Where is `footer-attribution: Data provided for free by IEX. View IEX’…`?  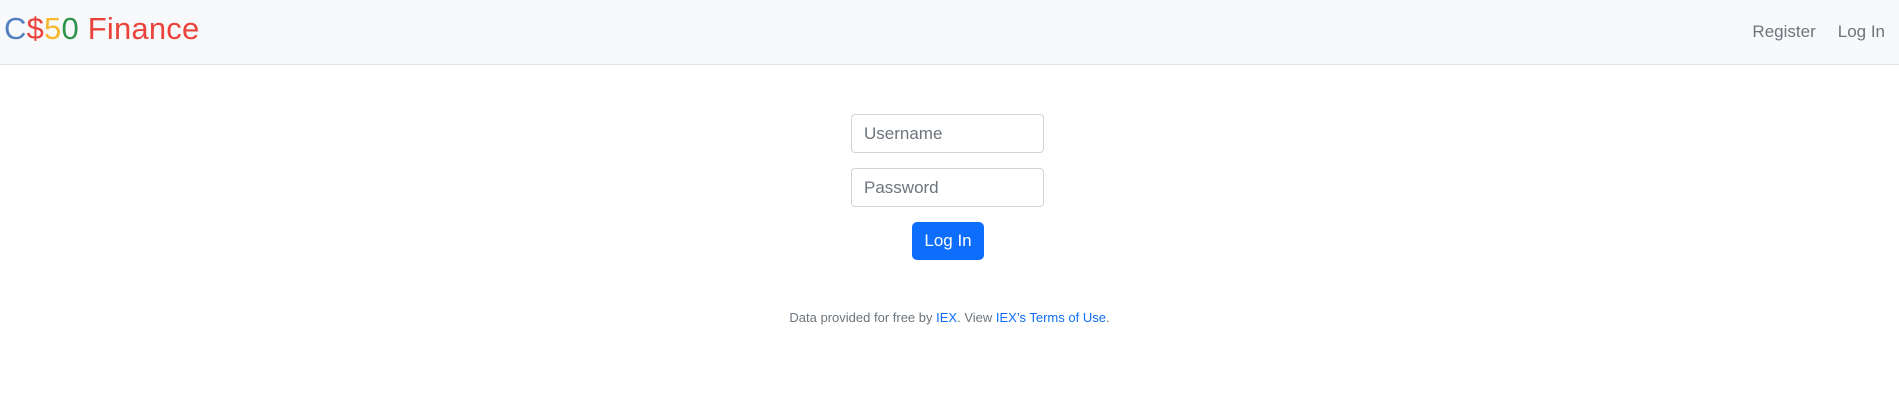 footer-attribution: Data provided for free by IEX. View IEX’… is located at coordinates (949, 318).